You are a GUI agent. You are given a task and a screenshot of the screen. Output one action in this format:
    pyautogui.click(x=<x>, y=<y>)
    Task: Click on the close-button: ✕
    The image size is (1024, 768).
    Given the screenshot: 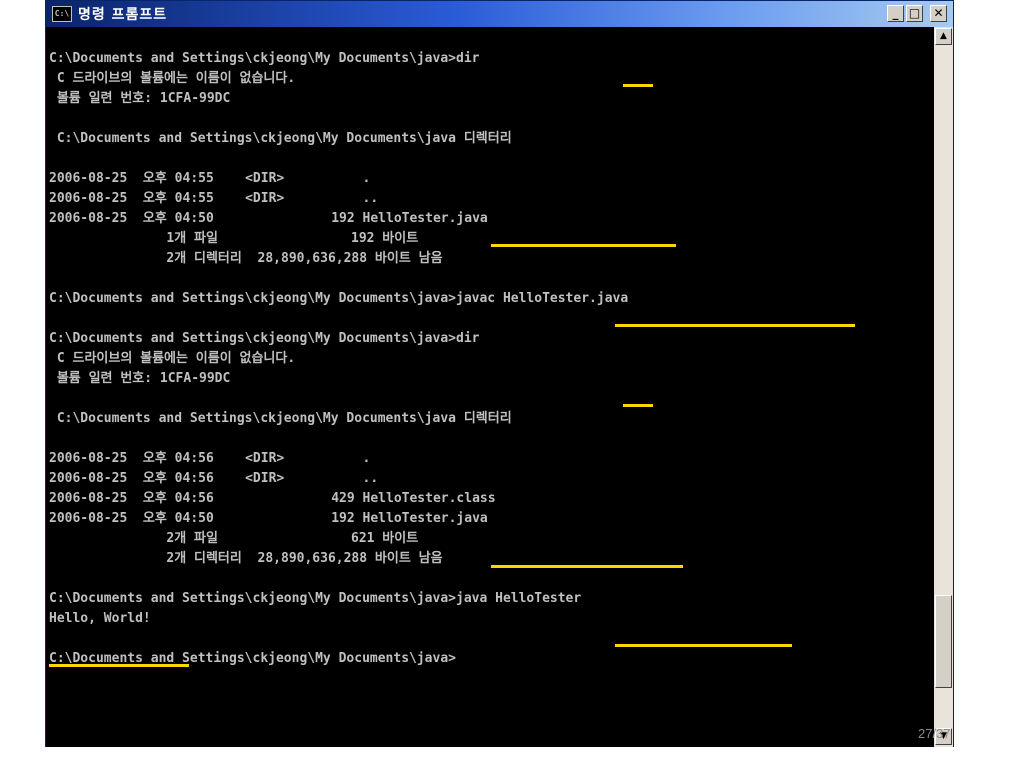 What is the action you would take?
    pyautogui.click(x=938, y=13)
    